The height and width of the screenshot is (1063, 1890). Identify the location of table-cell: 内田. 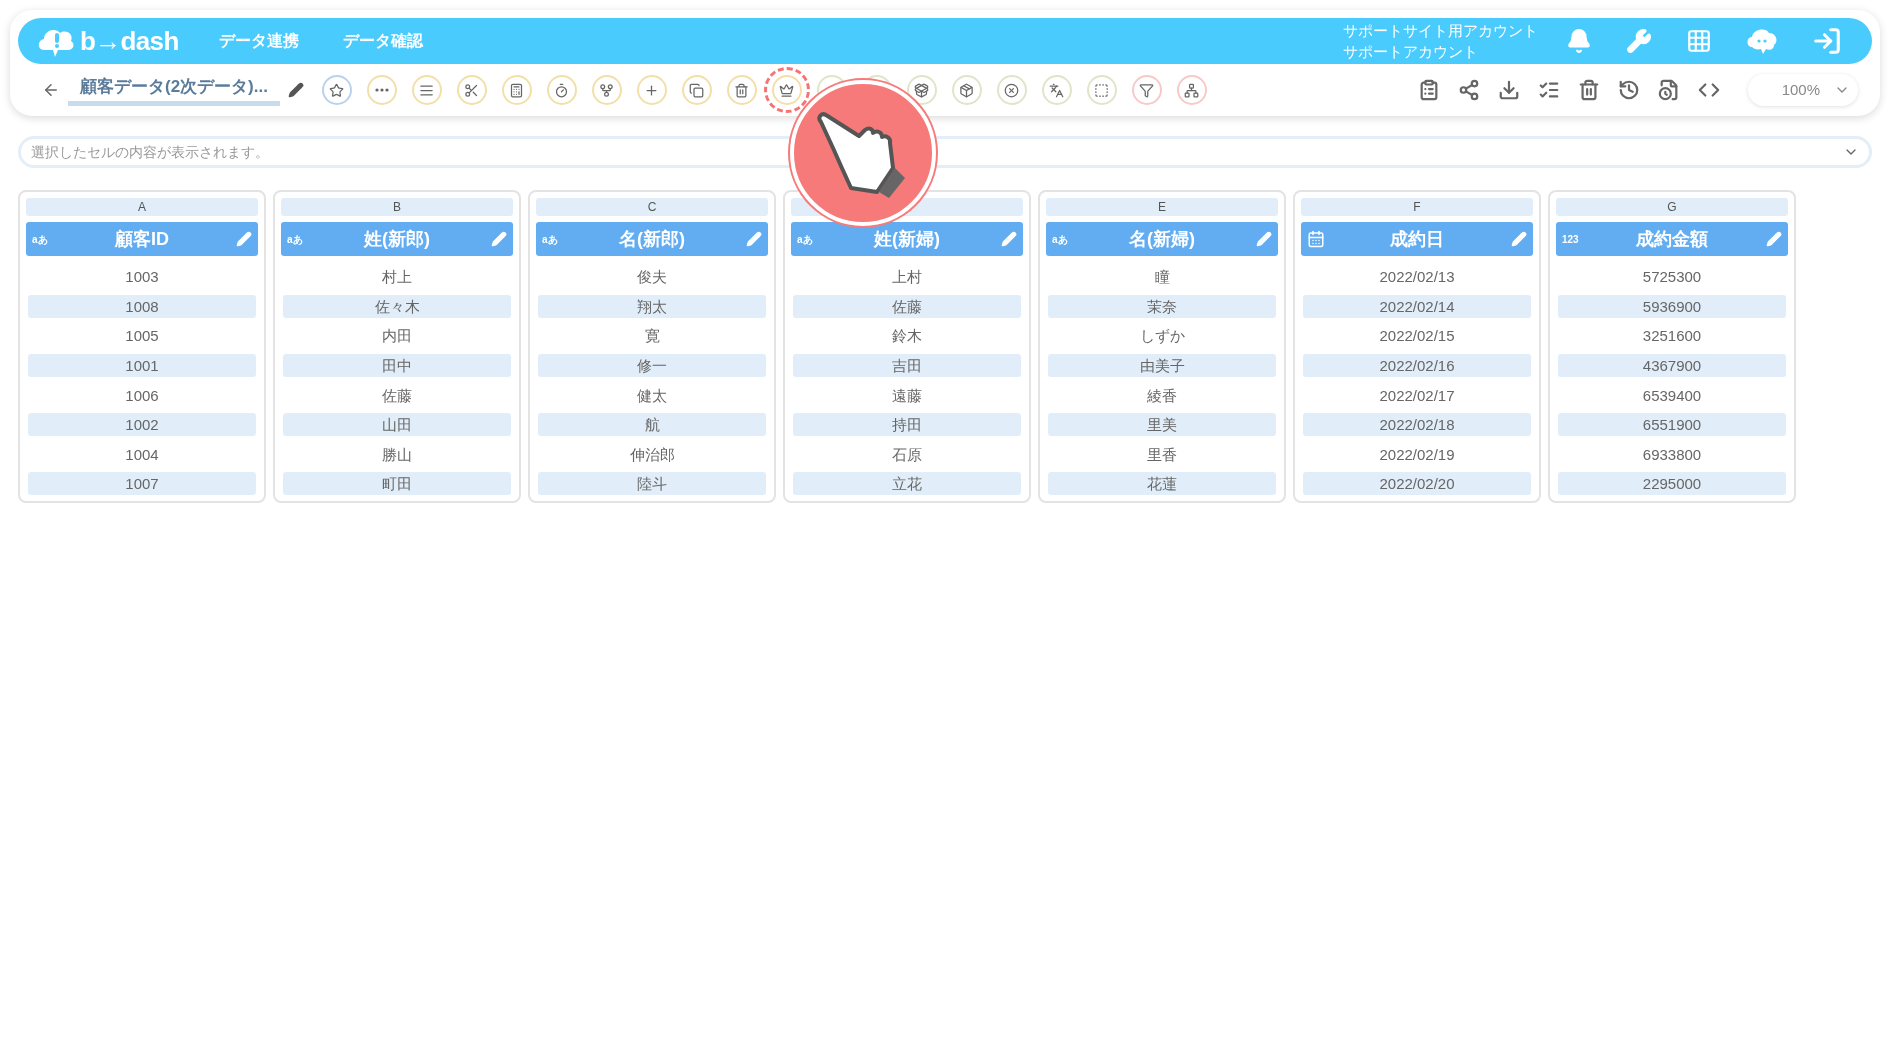
(397, 336).